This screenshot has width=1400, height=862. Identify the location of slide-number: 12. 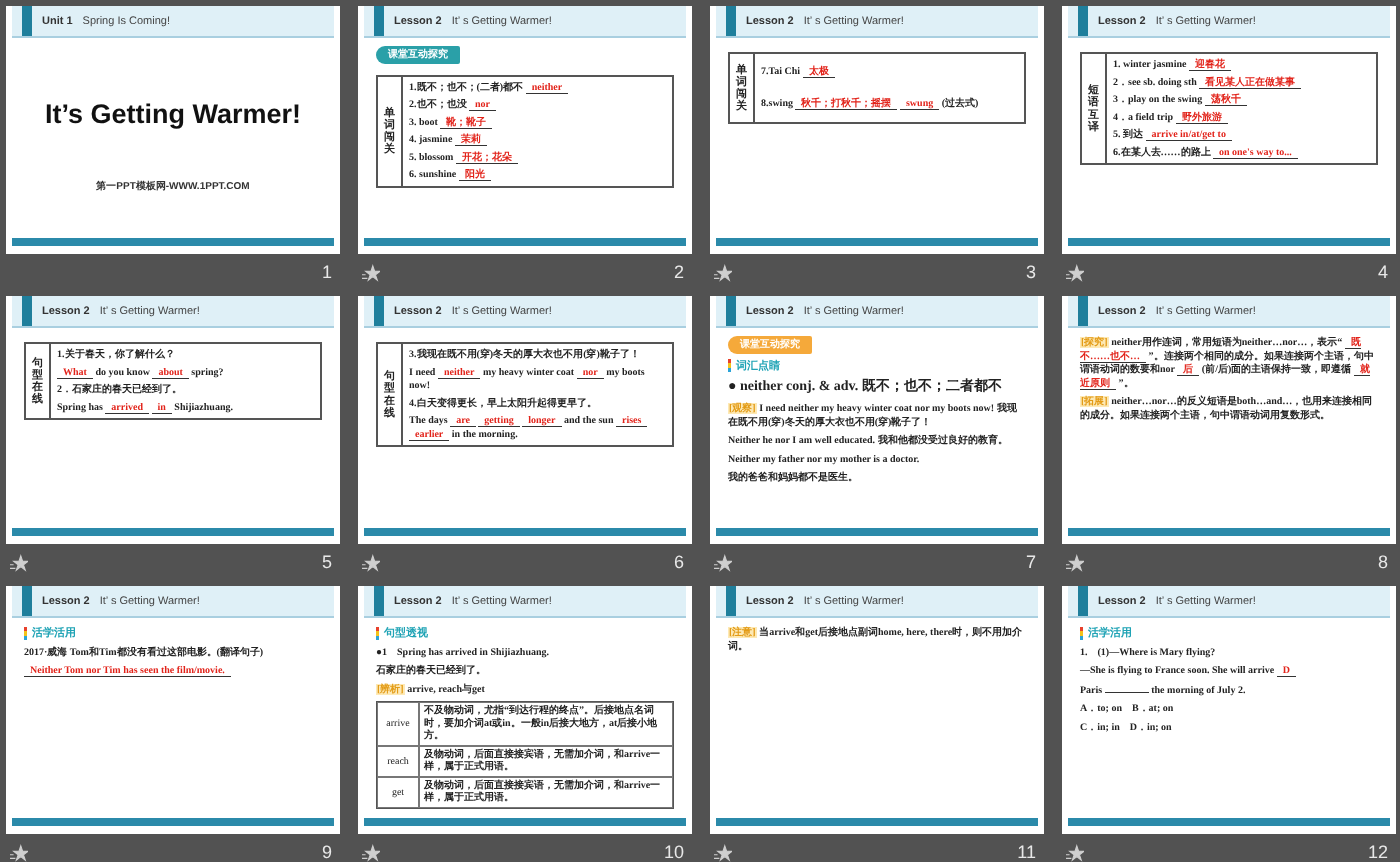
(1377, 852).